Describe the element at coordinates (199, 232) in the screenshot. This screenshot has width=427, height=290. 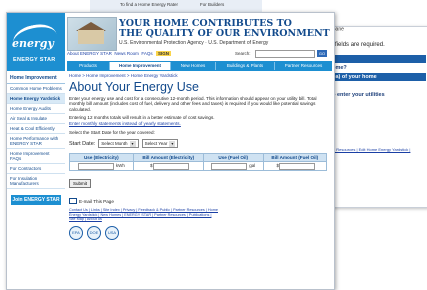
I see `footer-icons: EPA DOE USA` at that location.